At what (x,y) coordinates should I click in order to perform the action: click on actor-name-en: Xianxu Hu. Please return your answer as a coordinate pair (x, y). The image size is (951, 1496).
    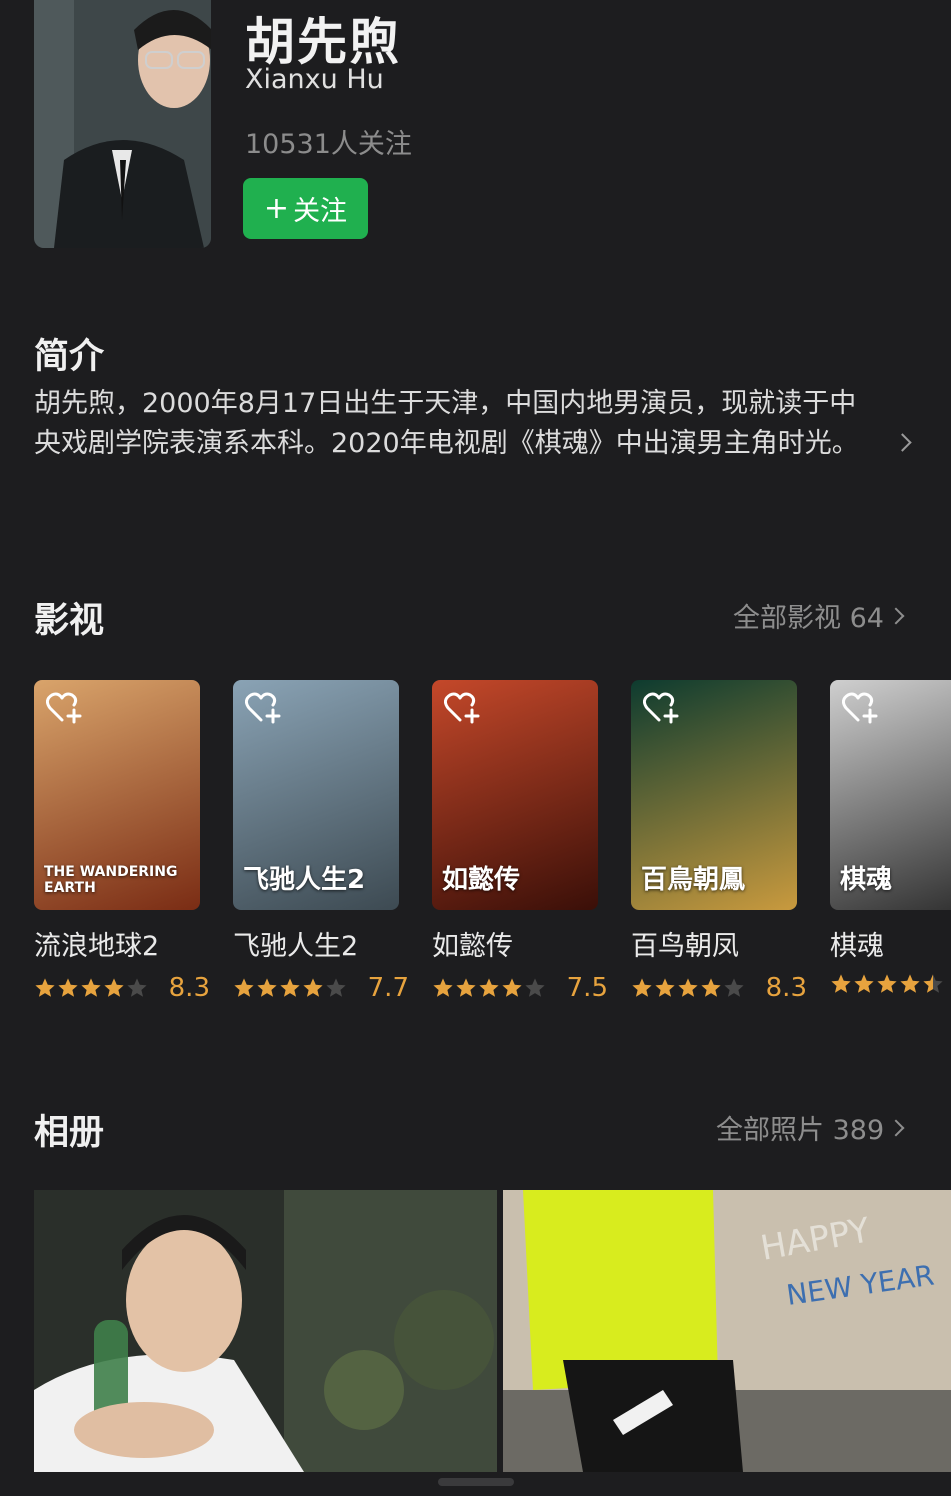
    Looking at the image, I should click on (314, 79).